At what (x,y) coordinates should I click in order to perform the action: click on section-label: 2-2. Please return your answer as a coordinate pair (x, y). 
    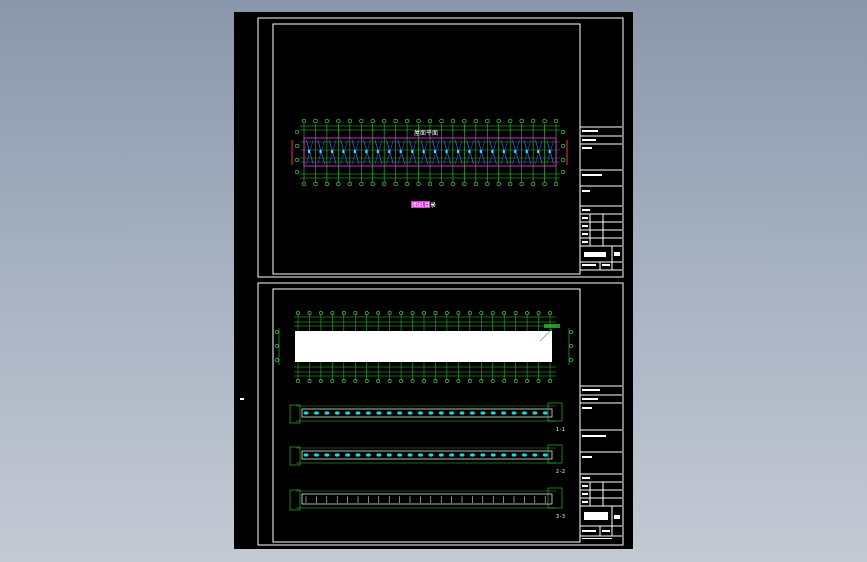
    Looking at the image, I should click on (560, 472).